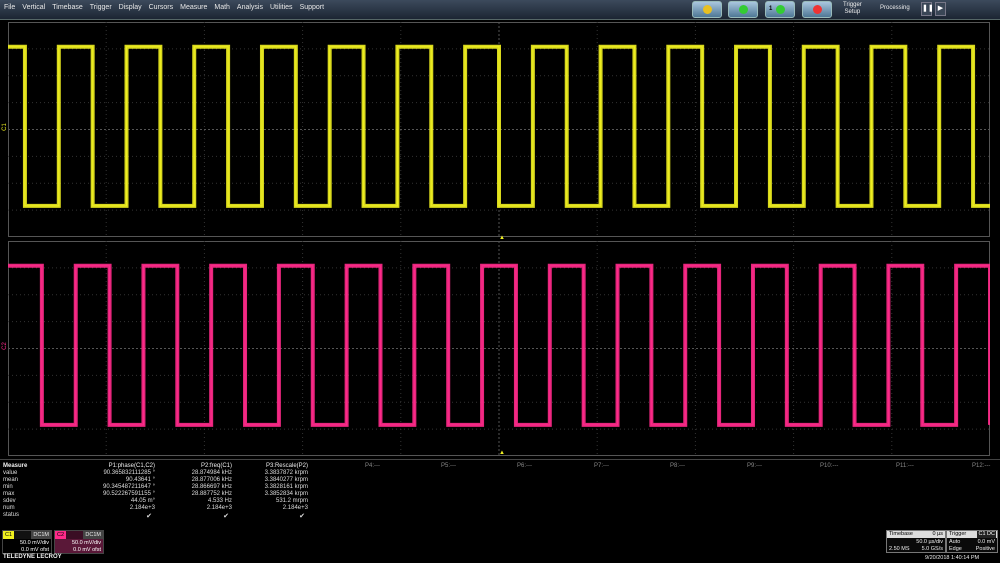  What do you see at coordinates (972, 541) in the screenshot?
I see `trigger-box: Trigger C1 DC Auto 0.0 mV Edge Positive` at bounding box center [972, 541].